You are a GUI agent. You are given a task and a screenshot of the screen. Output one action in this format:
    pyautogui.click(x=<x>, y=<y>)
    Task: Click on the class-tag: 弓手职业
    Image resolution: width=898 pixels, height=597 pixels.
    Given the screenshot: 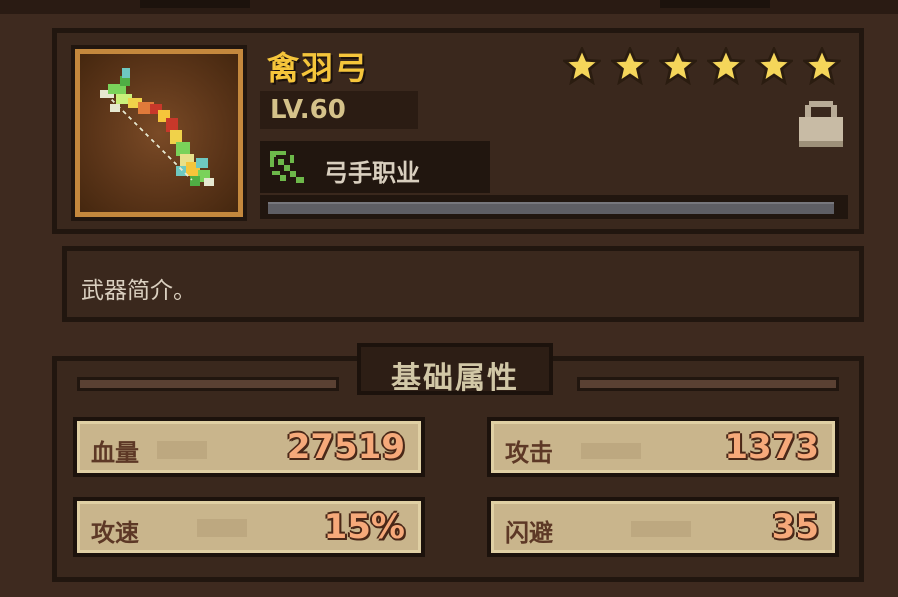 What is the action you would take?
    pyautogui.click(x=375, y=167)
    